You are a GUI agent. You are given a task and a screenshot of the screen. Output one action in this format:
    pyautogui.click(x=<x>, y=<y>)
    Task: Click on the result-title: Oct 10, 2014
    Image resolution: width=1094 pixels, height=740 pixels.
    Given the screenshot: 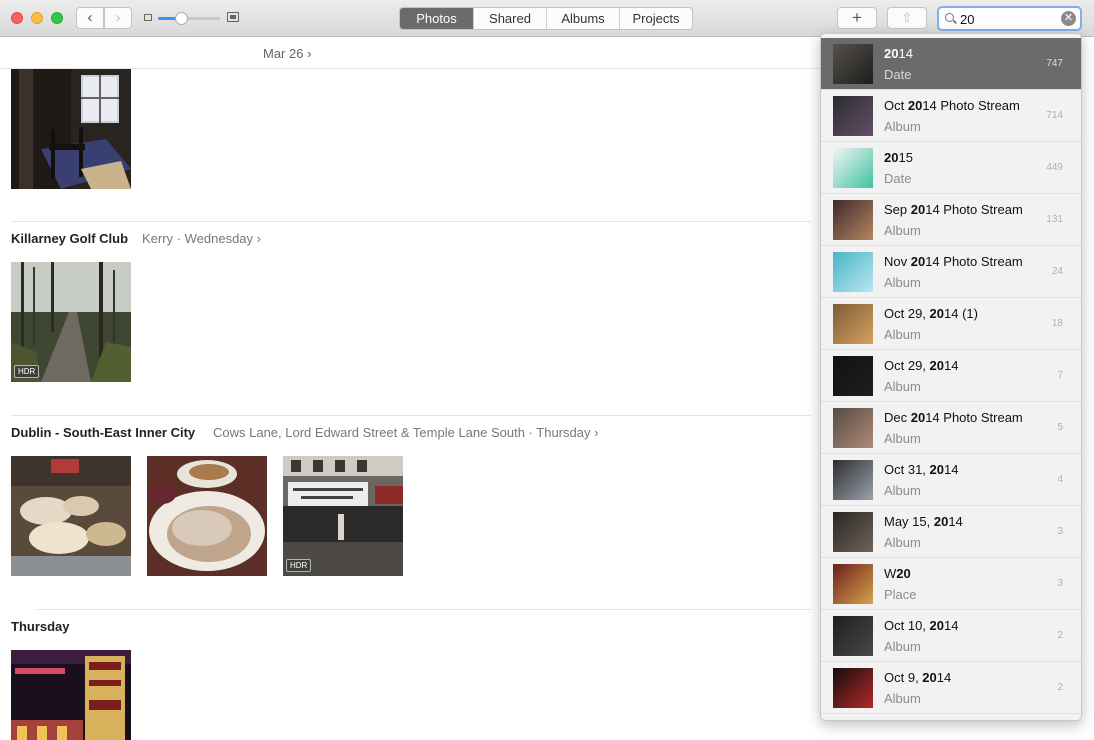 What is the action you would take?
    pyautogui.click(x=921, y=625)
    